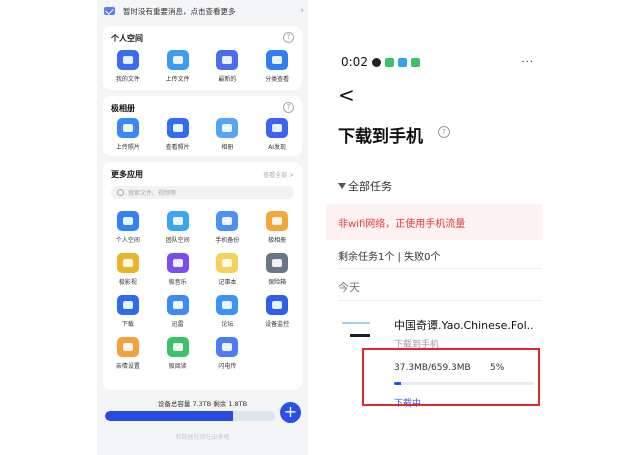  What do you see at coordinates (277, 66) in the screenshot?
I see `app-item: 分类查看` at bounding box center [277, 66].